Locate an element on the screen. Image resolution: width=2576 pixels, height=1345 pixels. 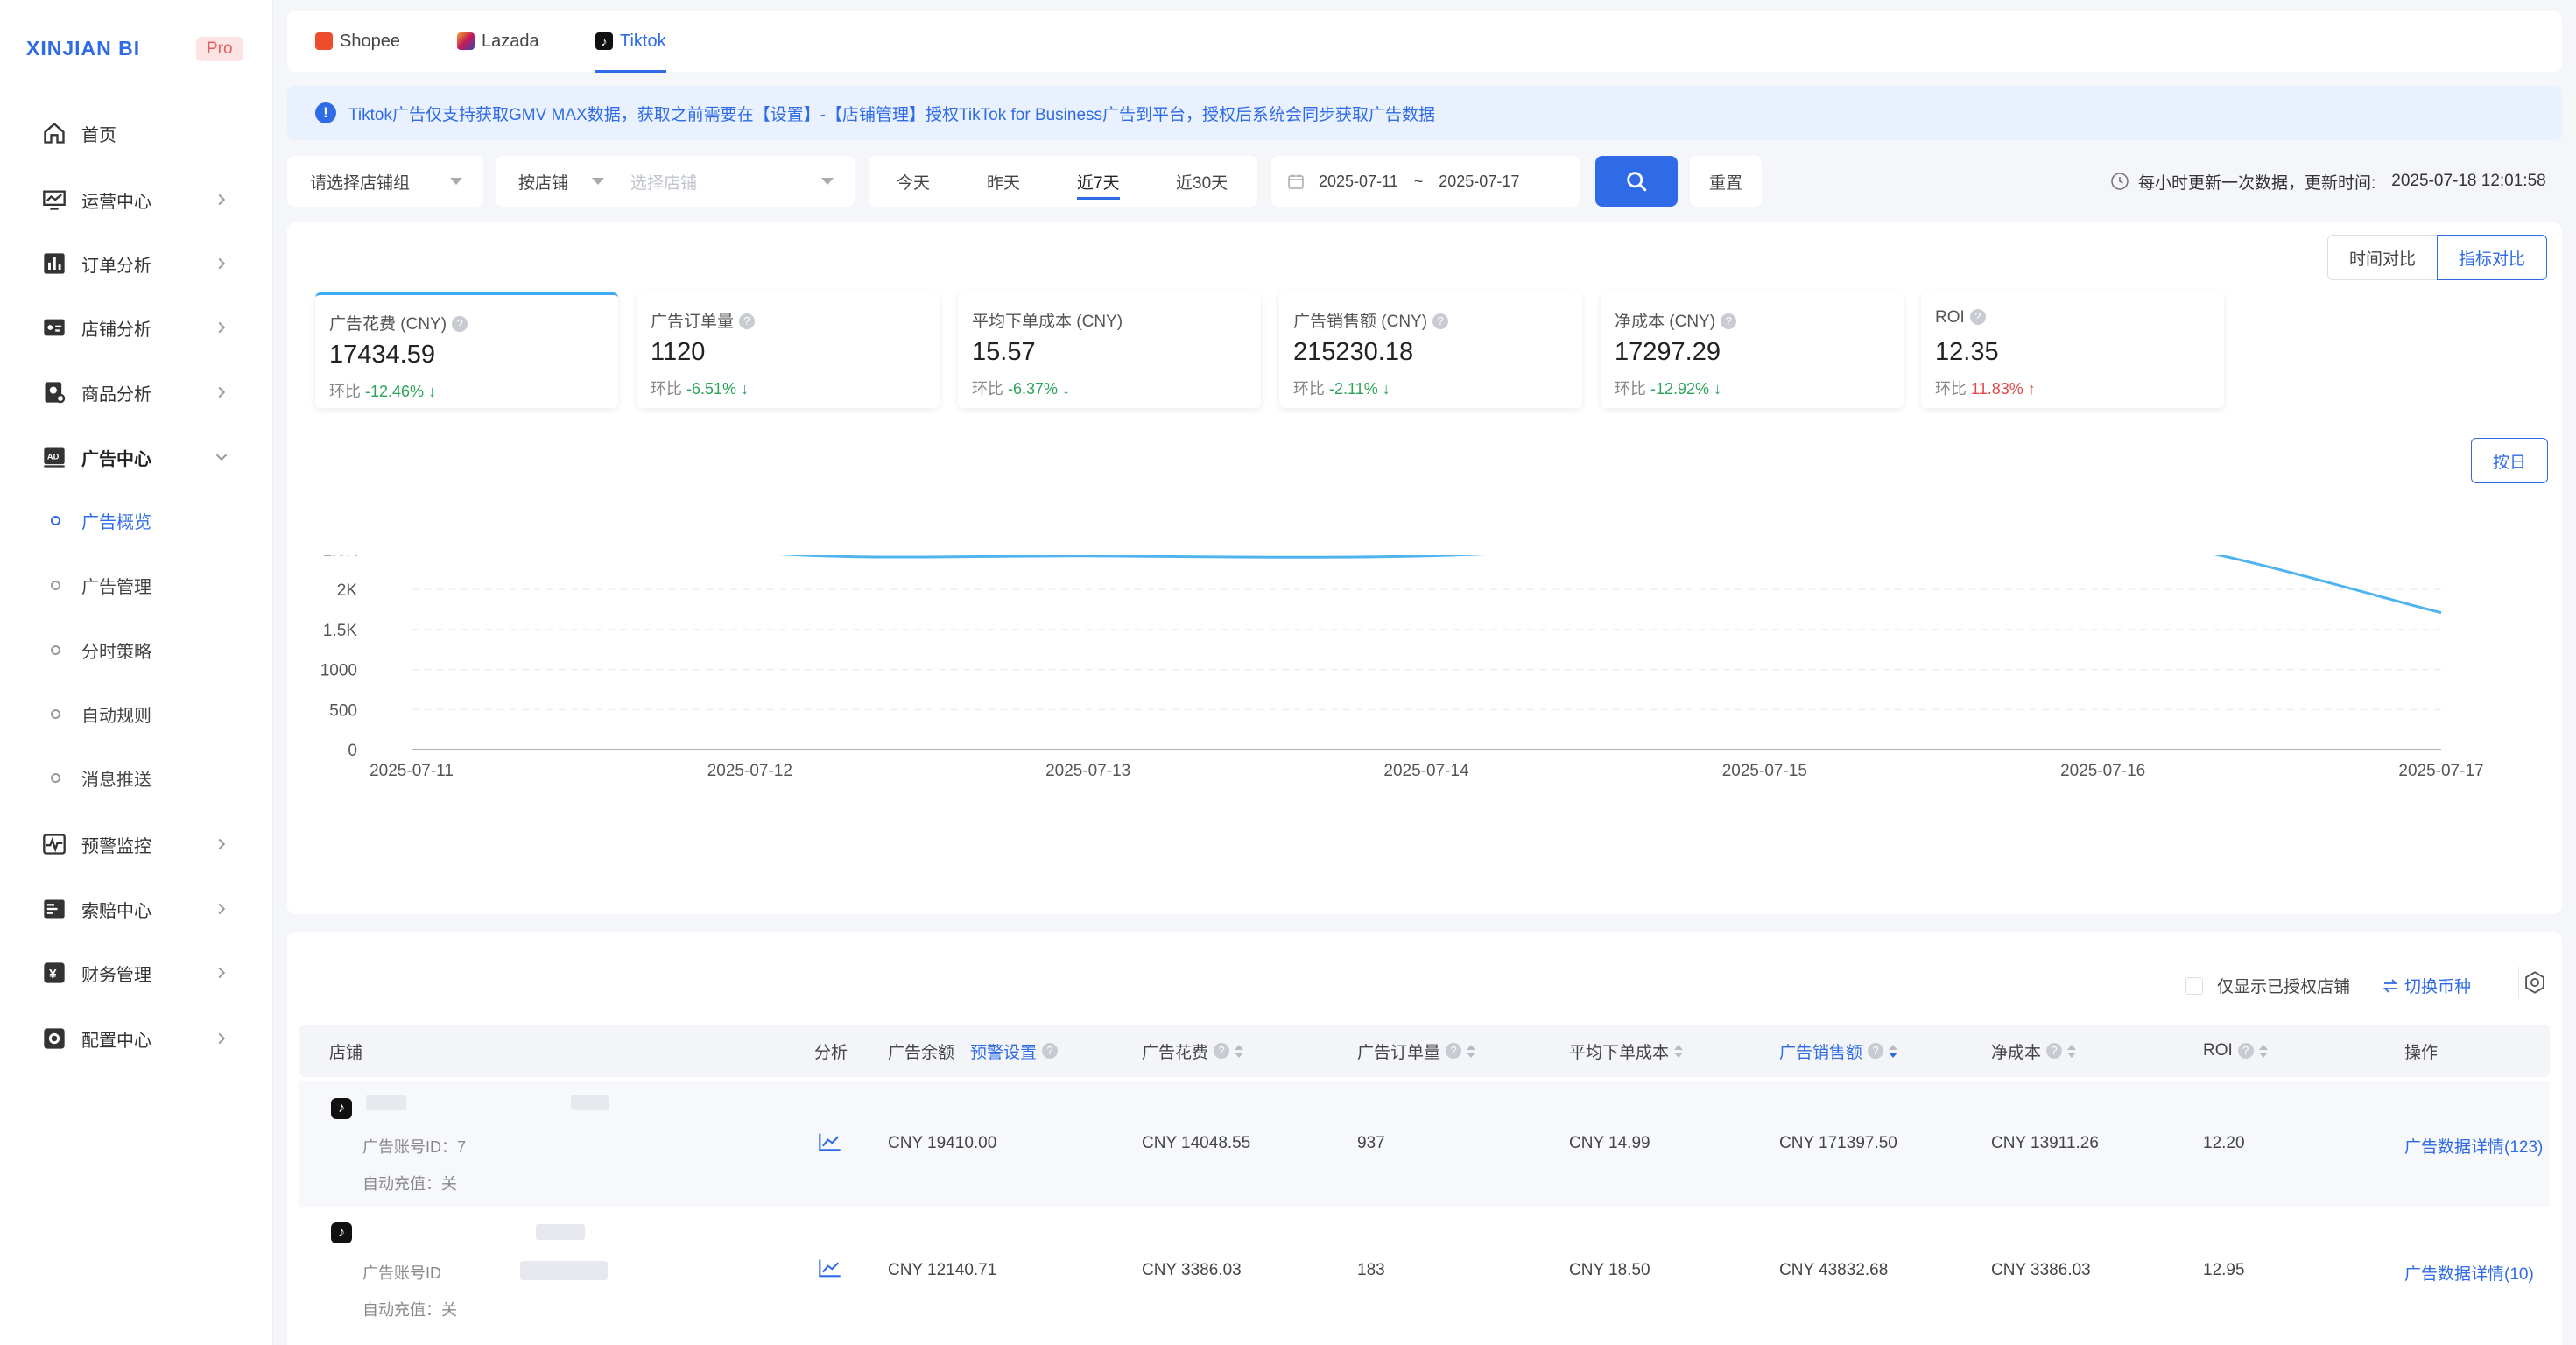
metric-title: 净成本 (CNY) is located at coordinates (1665, 322).